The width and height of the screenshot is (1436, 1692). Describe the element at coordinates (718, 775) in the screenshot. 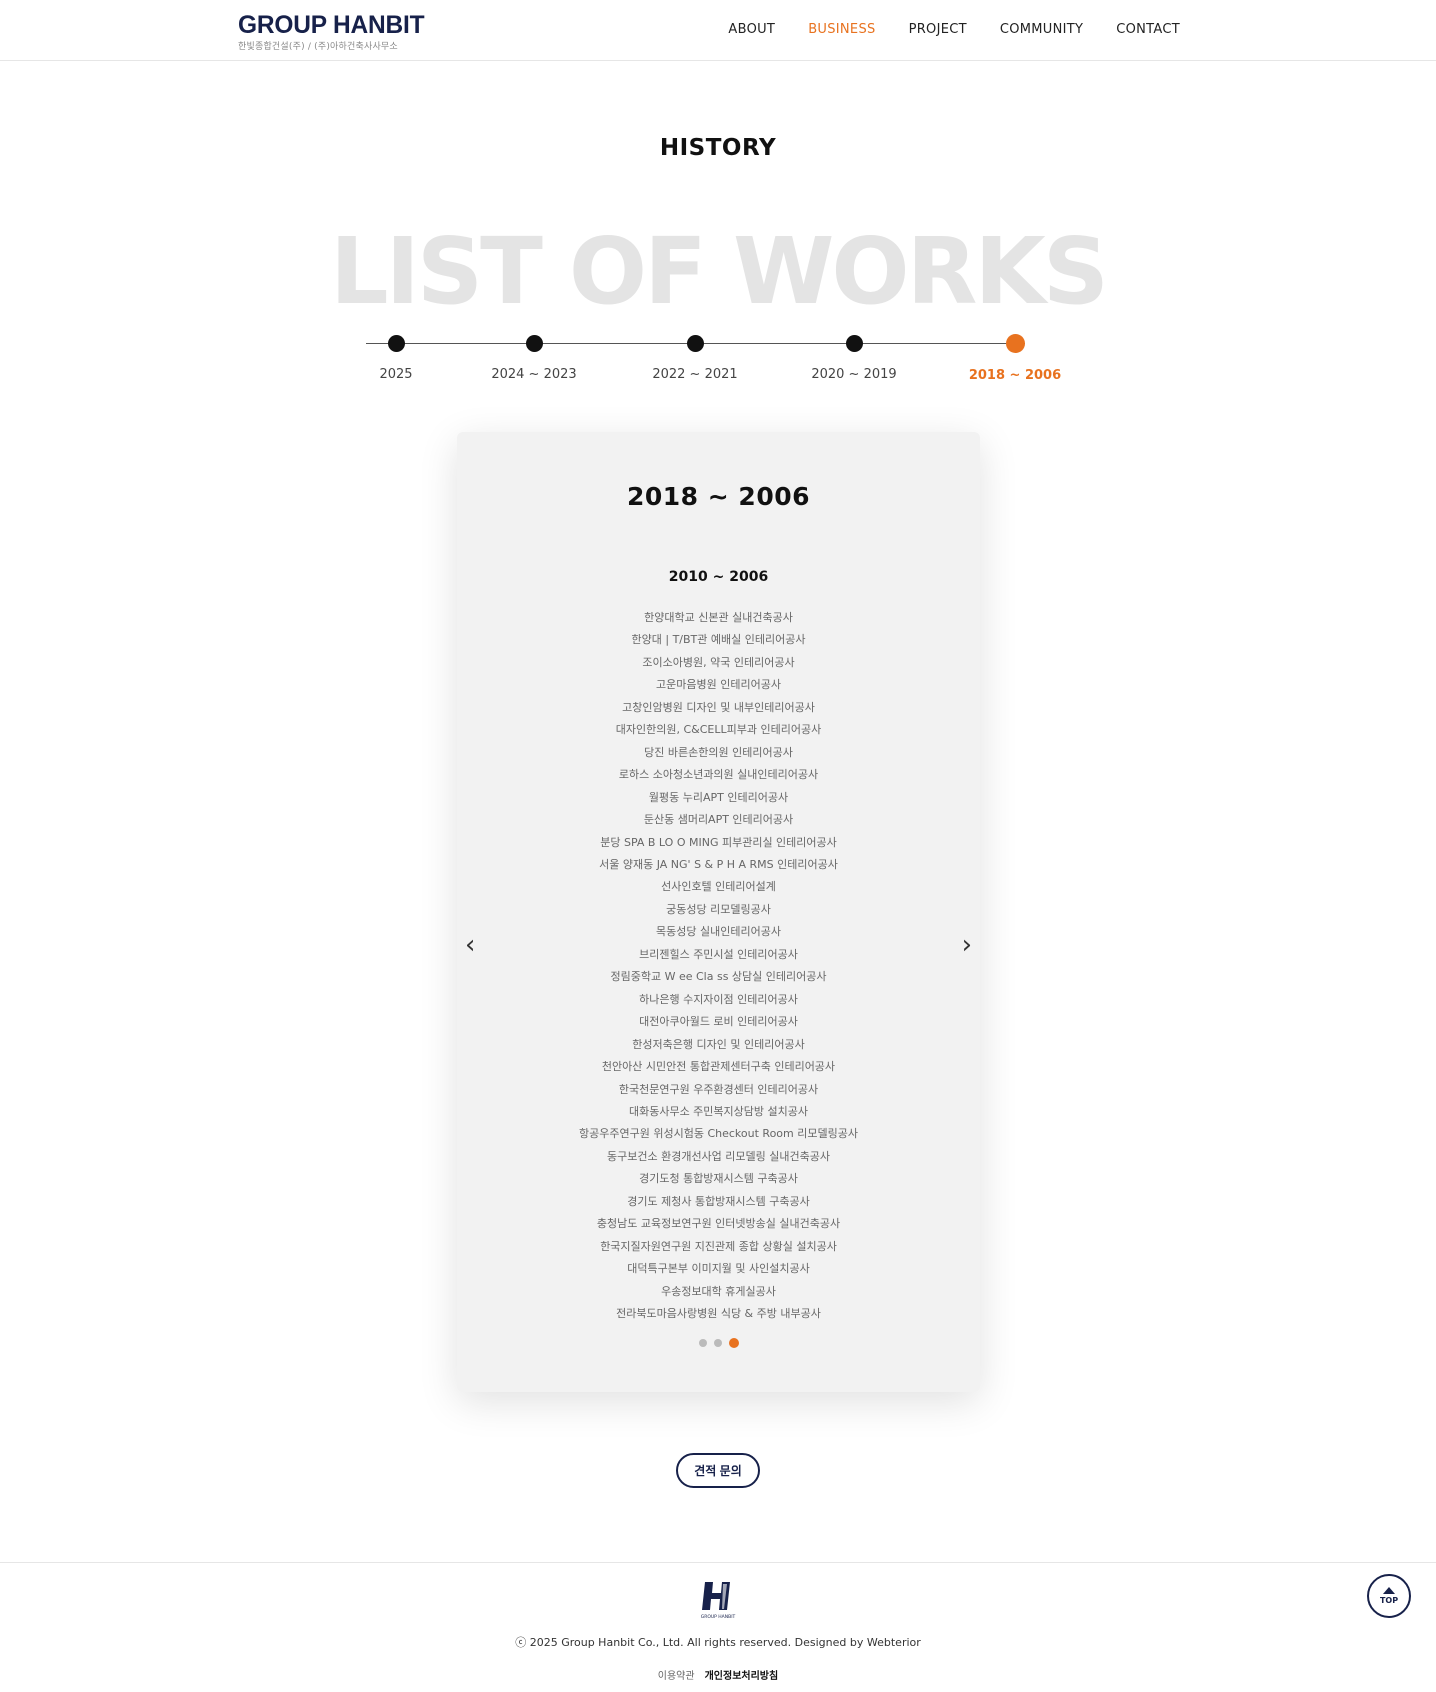

I see `list-item: 로하스 소아청소년과의원 실내인테리어공사` at that location.